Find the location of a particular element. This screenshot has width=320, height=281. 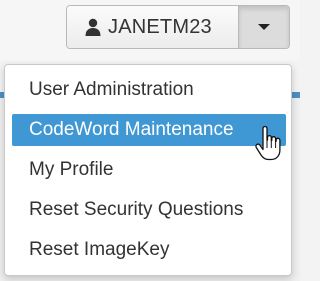

menu-item-codeword-maintenance: CodeWord Maintenance is located at coordinates (149, 130).